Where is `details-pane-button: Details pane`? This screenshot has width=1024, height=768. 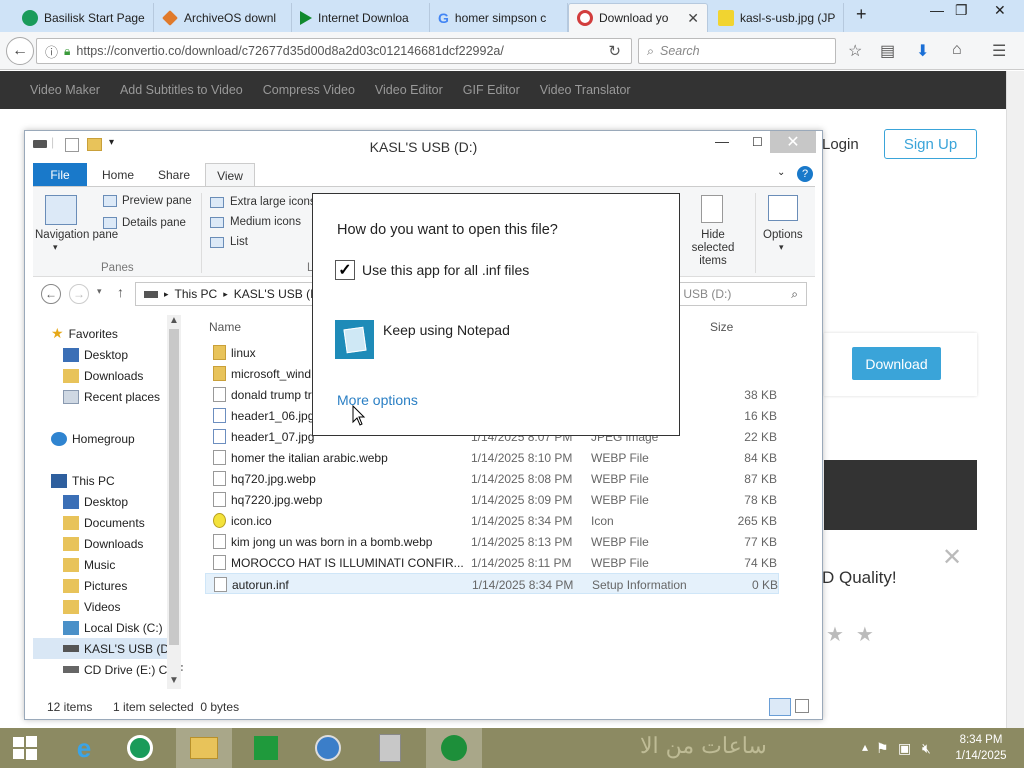 details-pane-button: Details pane is located at coordinates (154, 223).